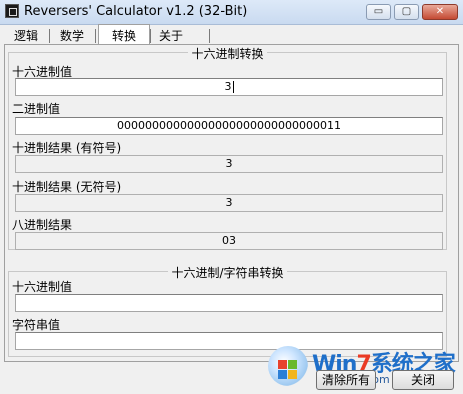 This screenshot has height=394, width=463. I want to click on close-icon: ✕, so click(440, 11).